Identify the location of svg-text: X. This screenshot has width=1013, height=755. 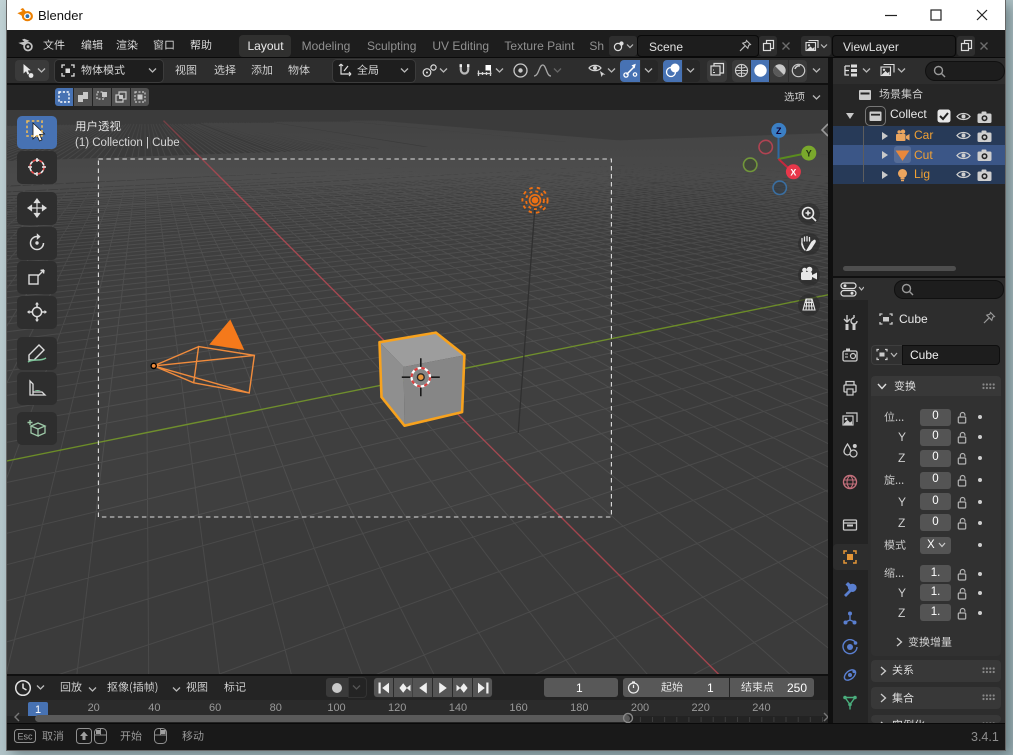
(793, 172).